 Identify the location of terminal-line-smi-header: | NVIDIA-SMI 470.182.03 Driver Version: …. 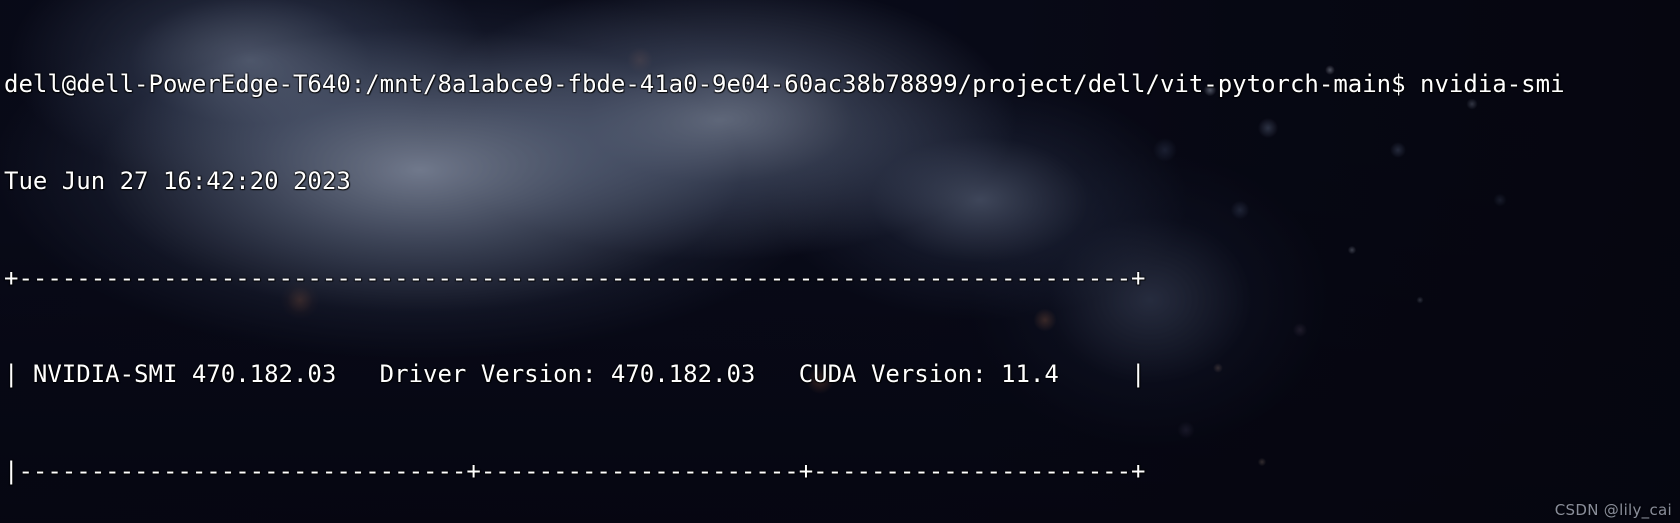
(575, 374).